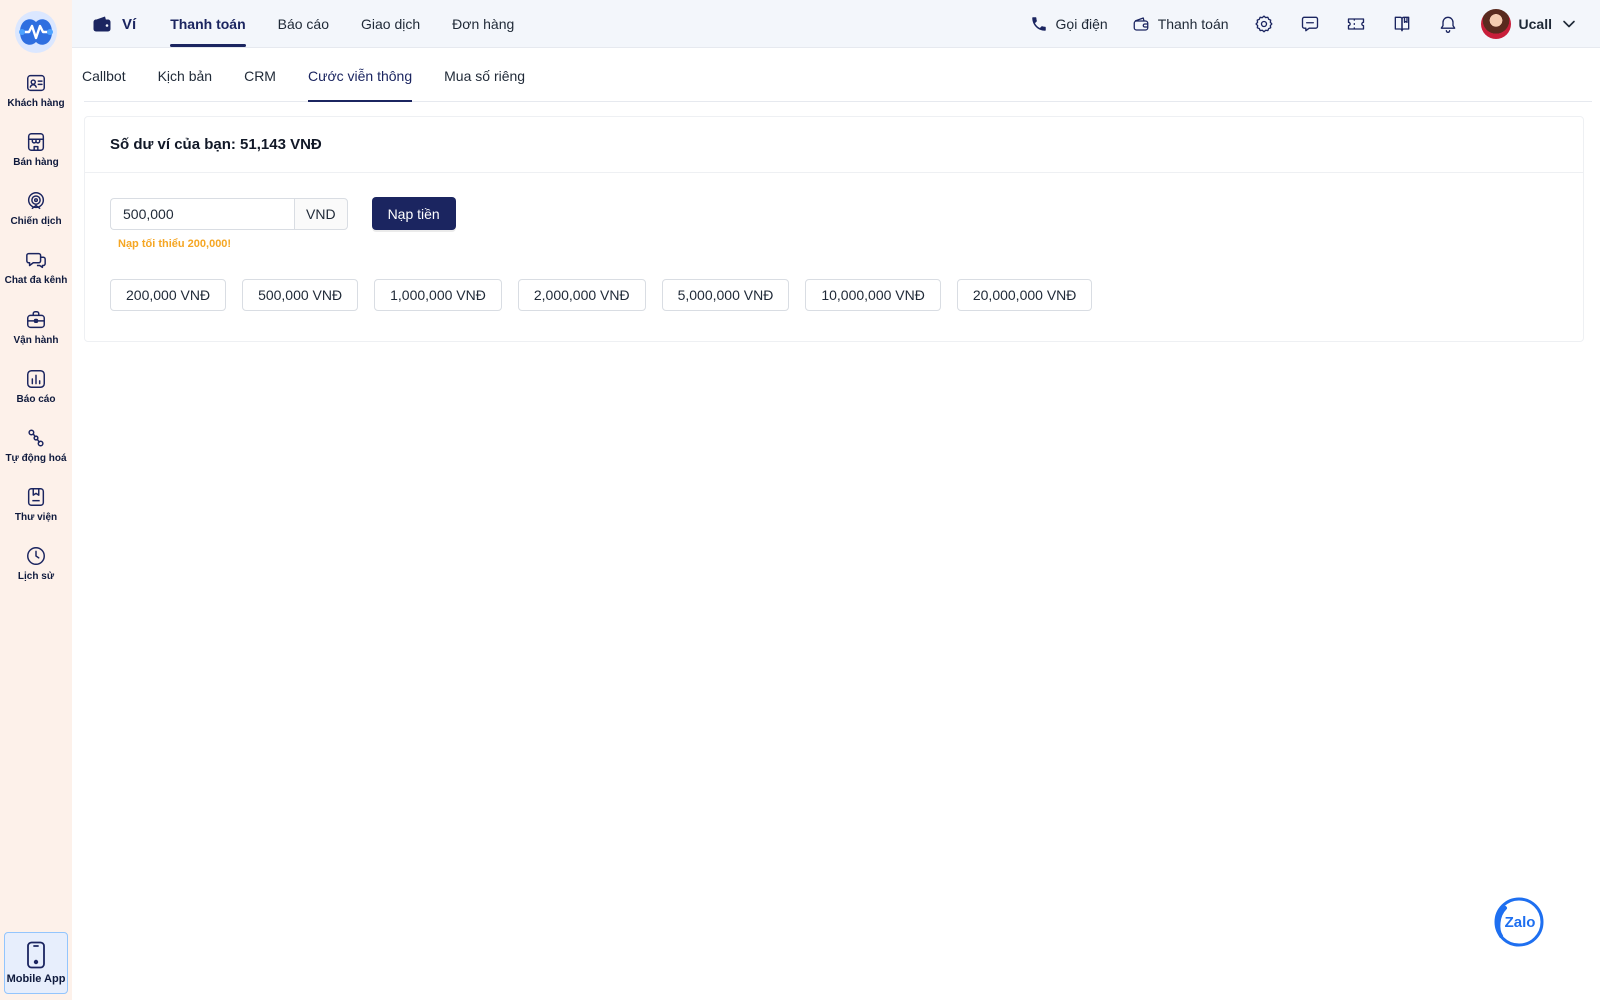 The image size is (1600, 1000). I want to click on wallet-brand: Ví, so click(114, 24).